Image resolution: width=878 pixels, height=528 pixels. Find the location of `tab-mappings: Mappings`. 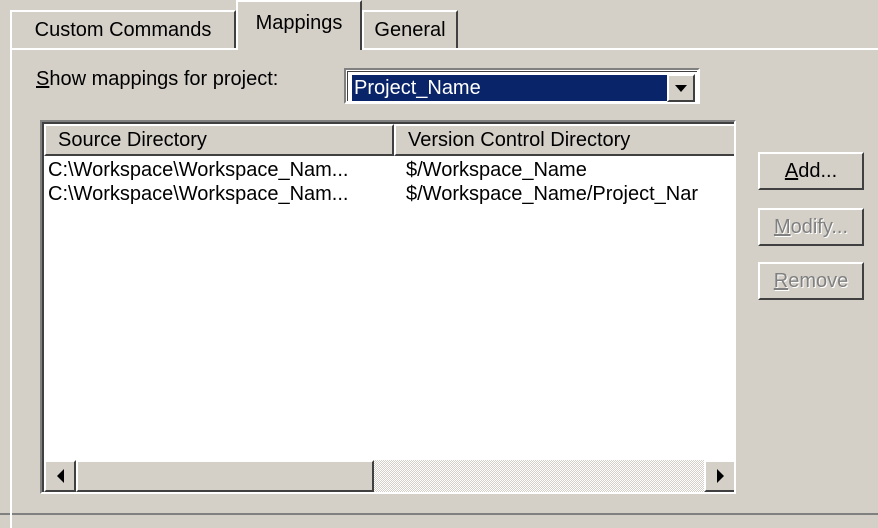

tab-mappings: Mappings is located at coordinates (299, 25).